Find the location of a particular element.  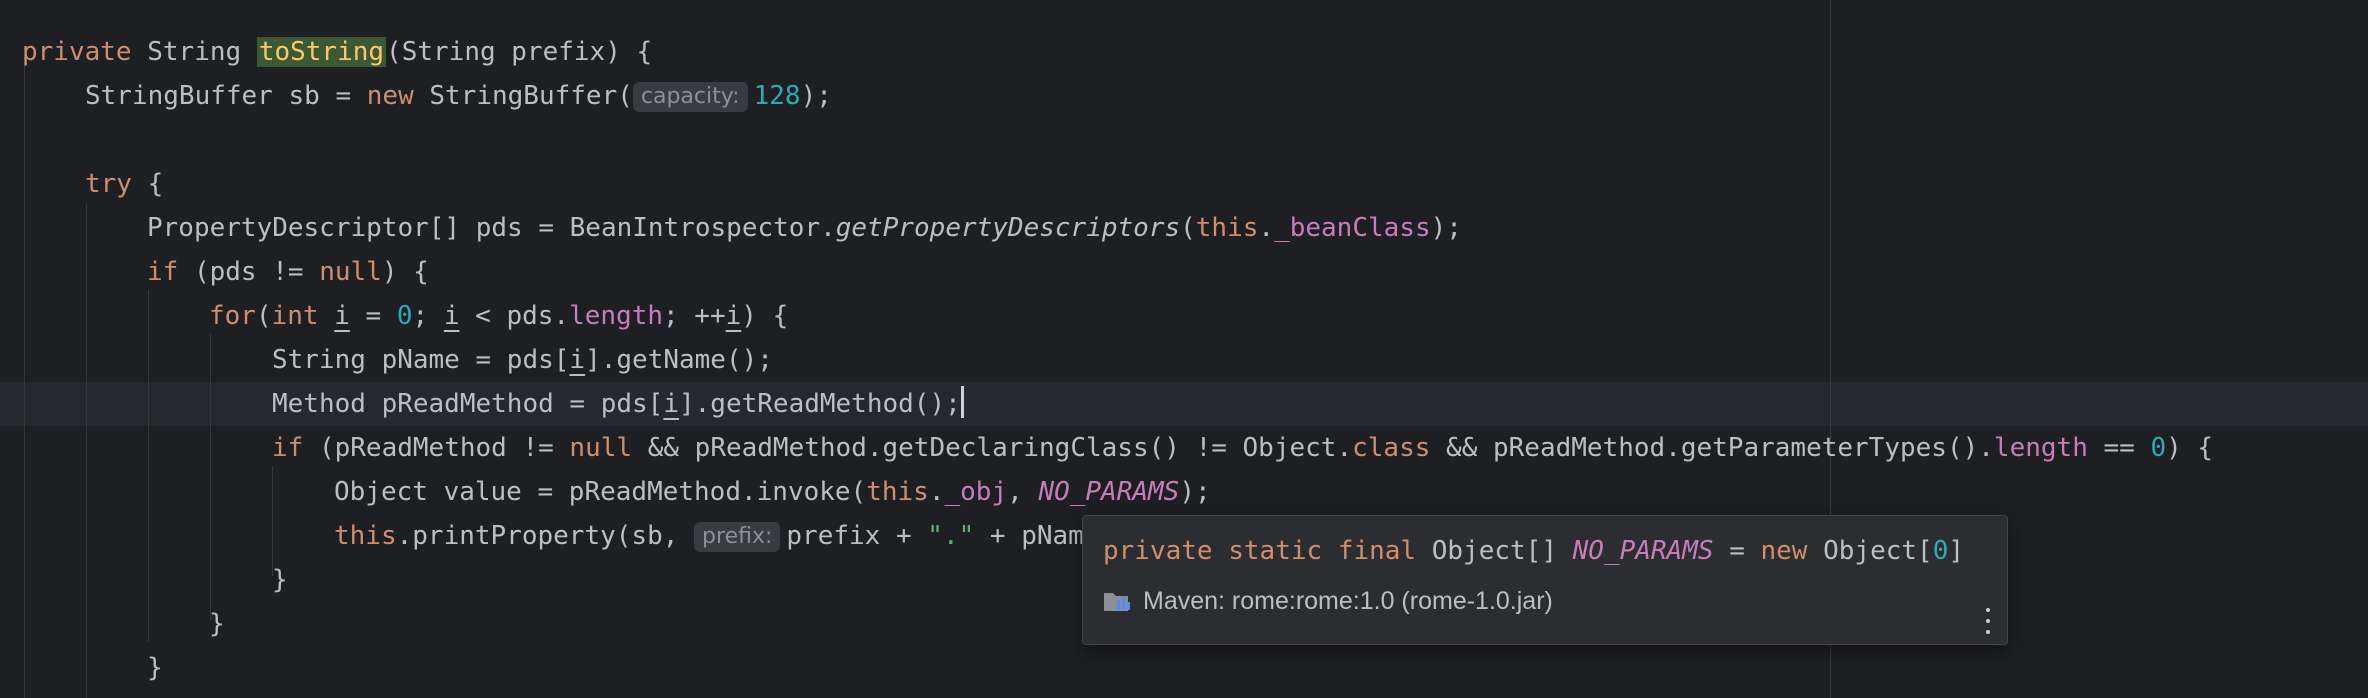

type-name: Object[ is located at coordinates (1878, 551).